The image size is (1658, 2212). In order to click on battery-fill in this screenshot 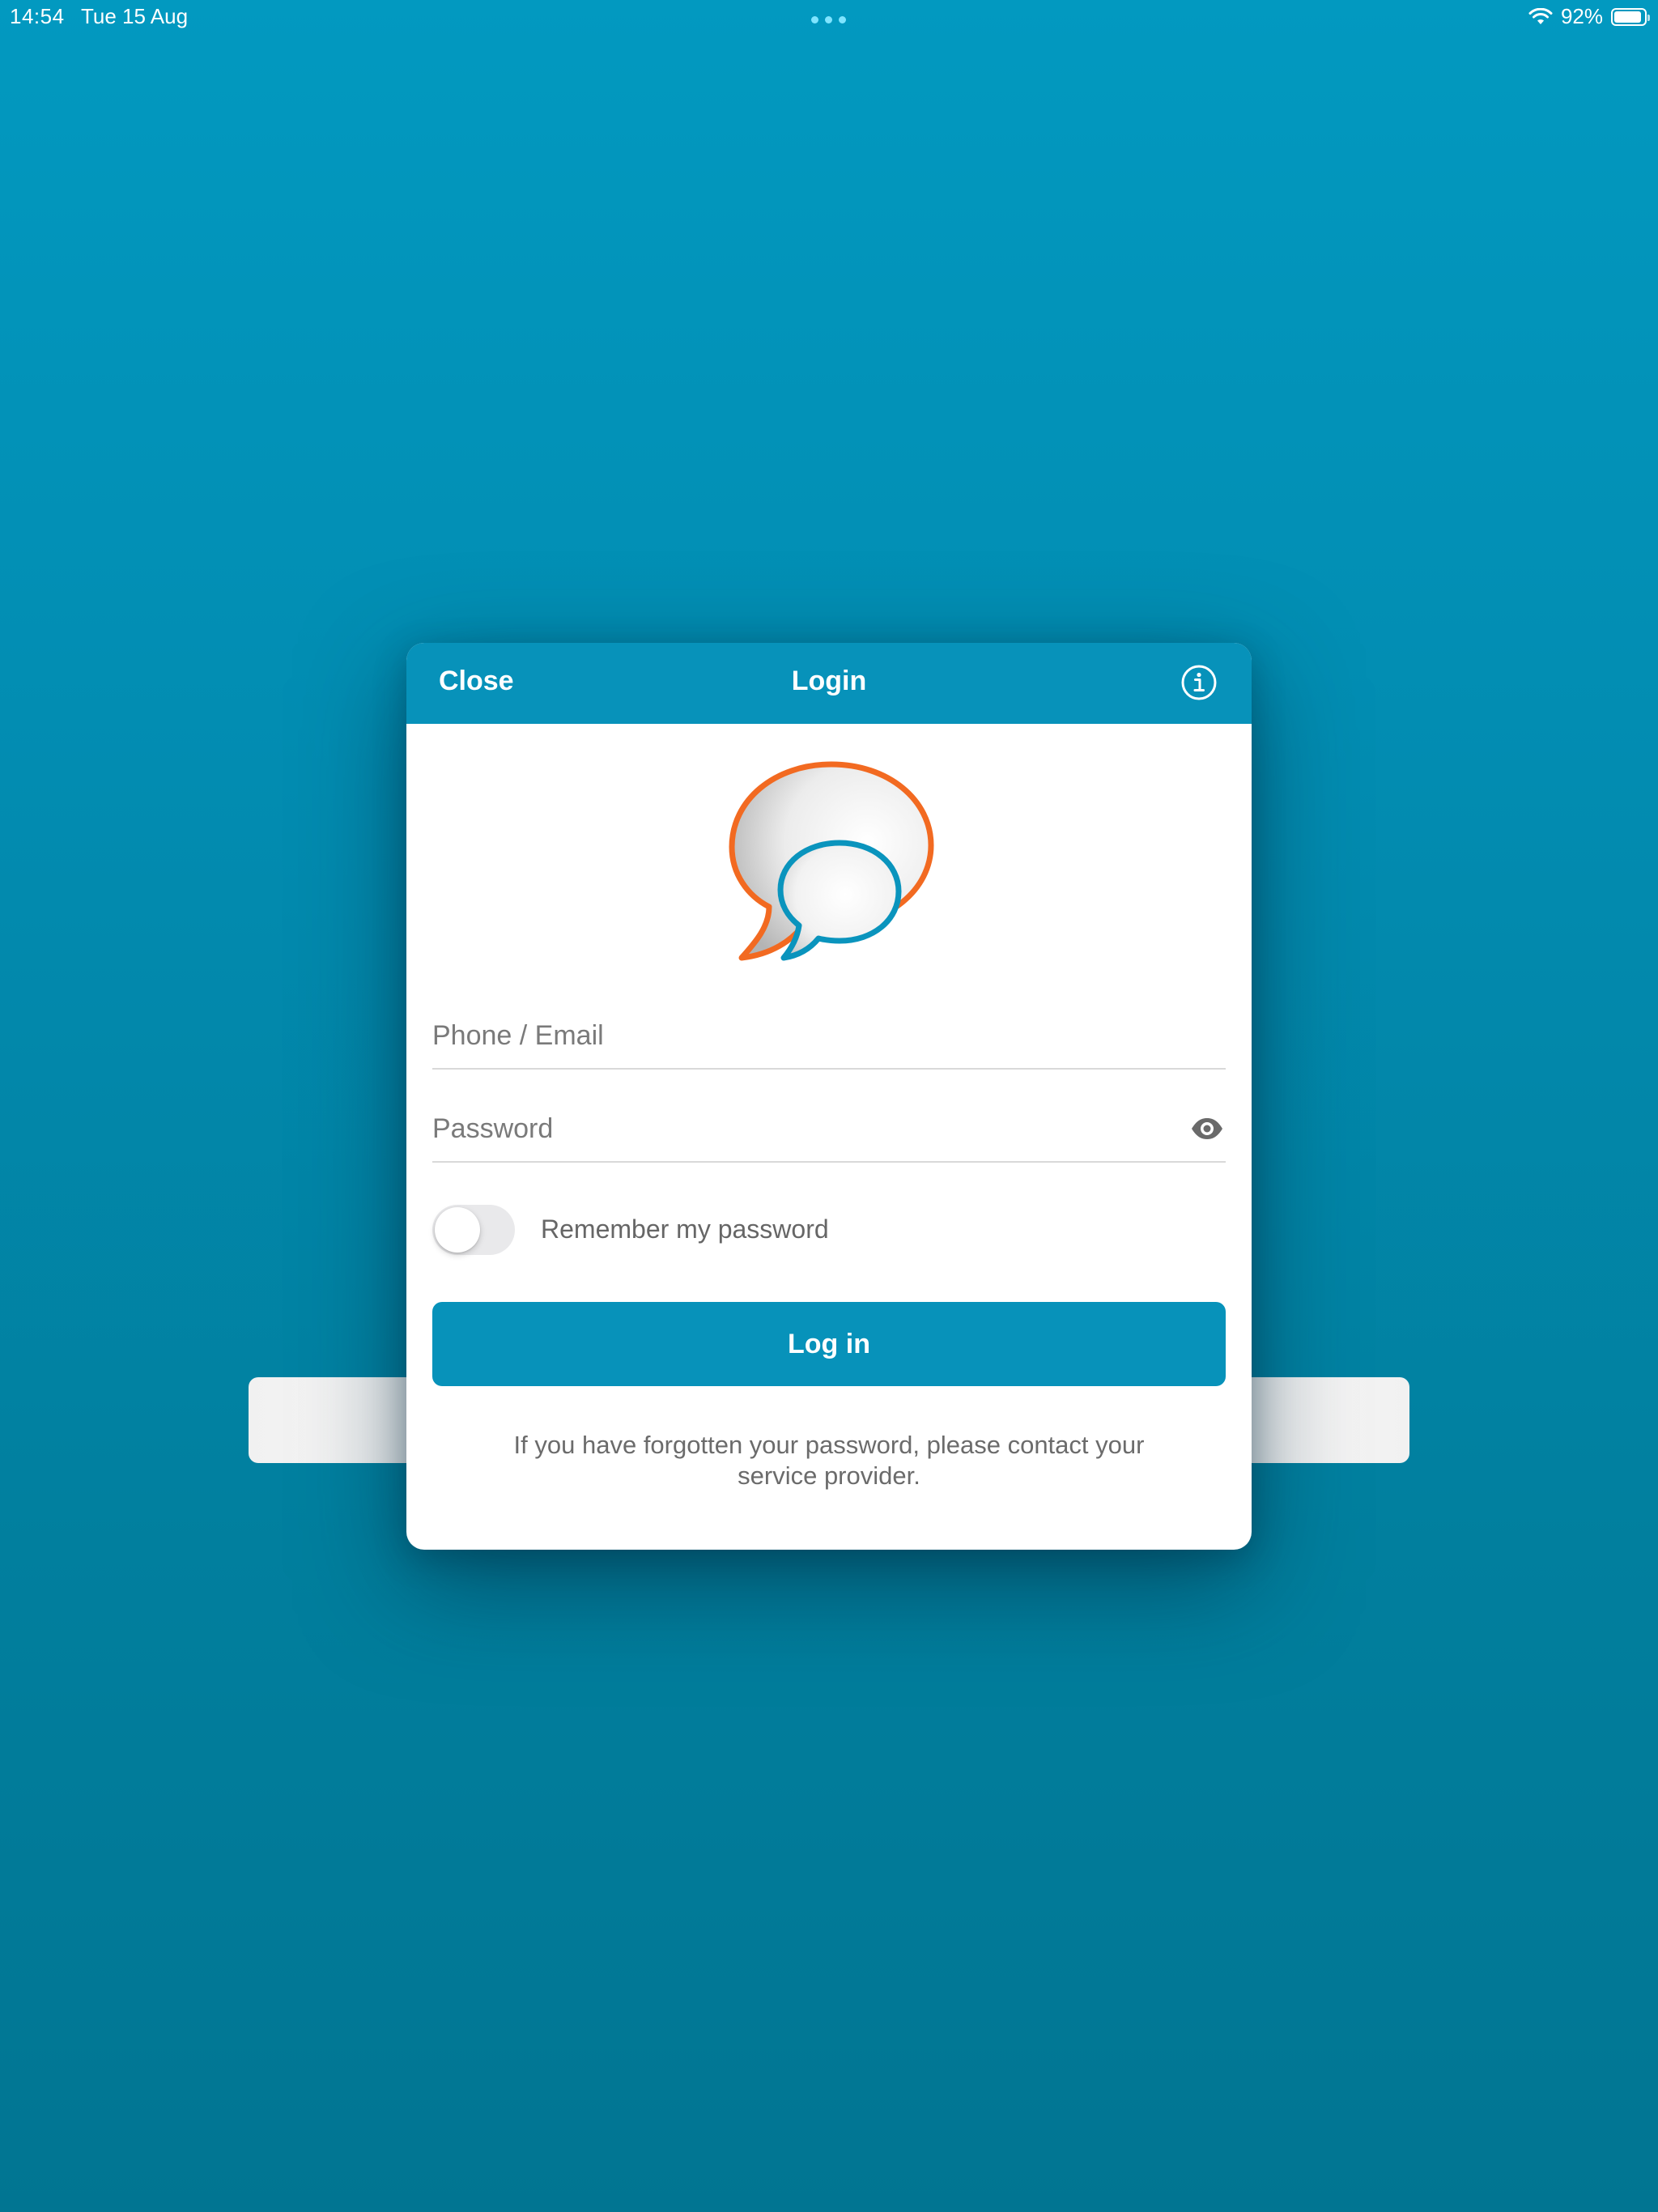, I will do `click(1628, 17)`.